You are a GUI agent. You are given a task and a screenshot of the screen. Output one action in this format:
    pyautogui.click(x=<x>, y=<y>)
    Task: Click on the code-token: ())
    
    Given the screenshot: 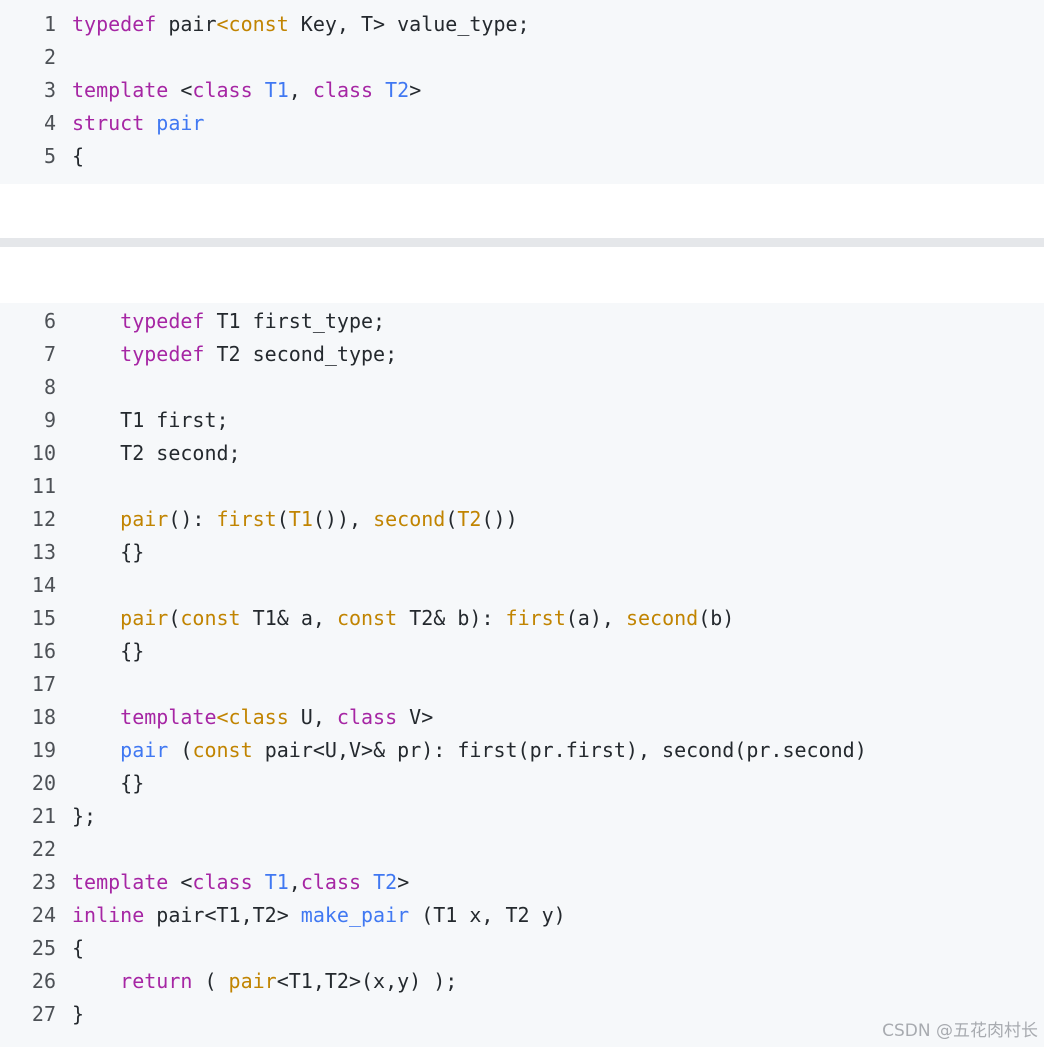 What is the action you would take?
    pyautogui.click(x=499, y=519)
    